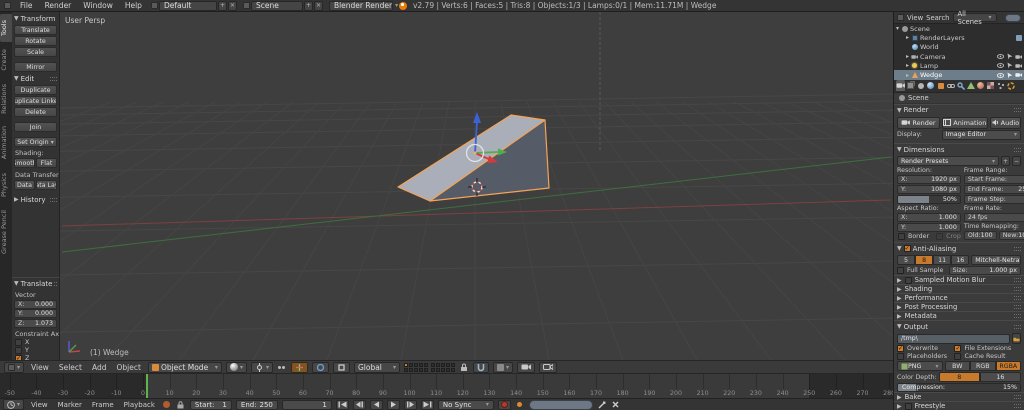 The image size is (1024, 410). What do you see at coordinates (6, 185) in the screenshot?
I see `shelf-tab-physics: Physics` at bounding box center [6, 185].